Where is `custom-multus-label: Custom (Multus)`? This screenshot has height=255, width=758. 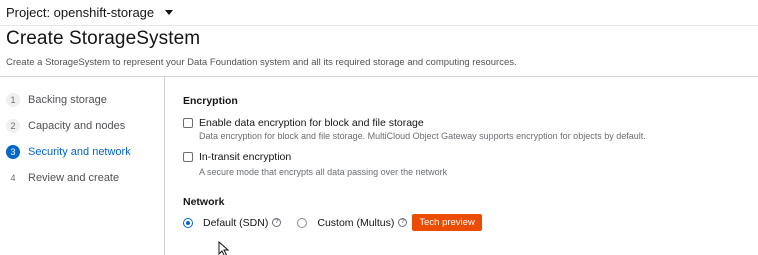 custom-multus-label: Custom (Multus) is located at coordinates (356, 222).